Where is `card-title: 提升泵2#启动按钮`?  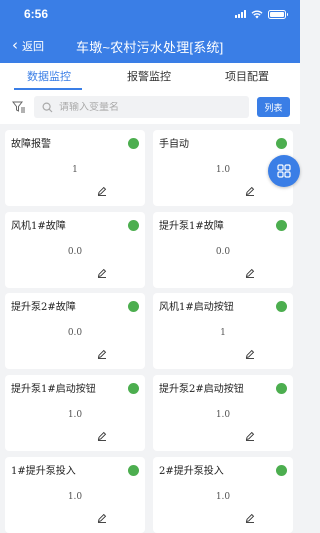
card-title: 提升泵2#启动按钮 is located at coordinates (201, 389).